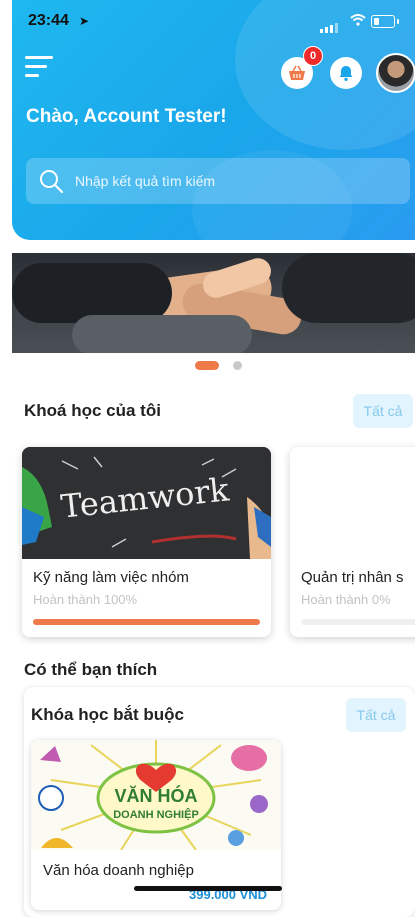  I want to click on required-courses-title: Khóa học bắt buộc, so click(107, 714).